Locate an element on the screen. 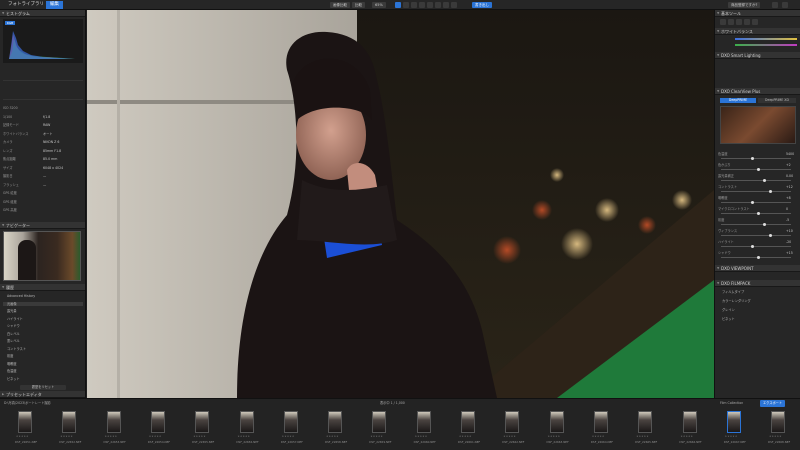  thumbnail: ★★★★★ DSF_22660.NEF is located at coordinates (425, 428).